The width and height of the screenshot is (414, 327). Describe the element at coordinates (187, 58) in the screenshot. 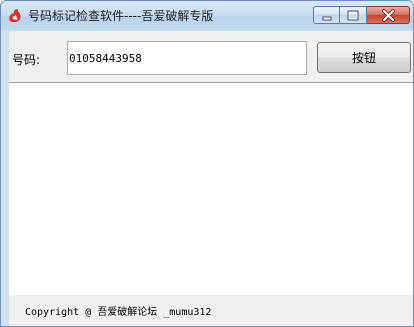

I see `phone-input` at that location.